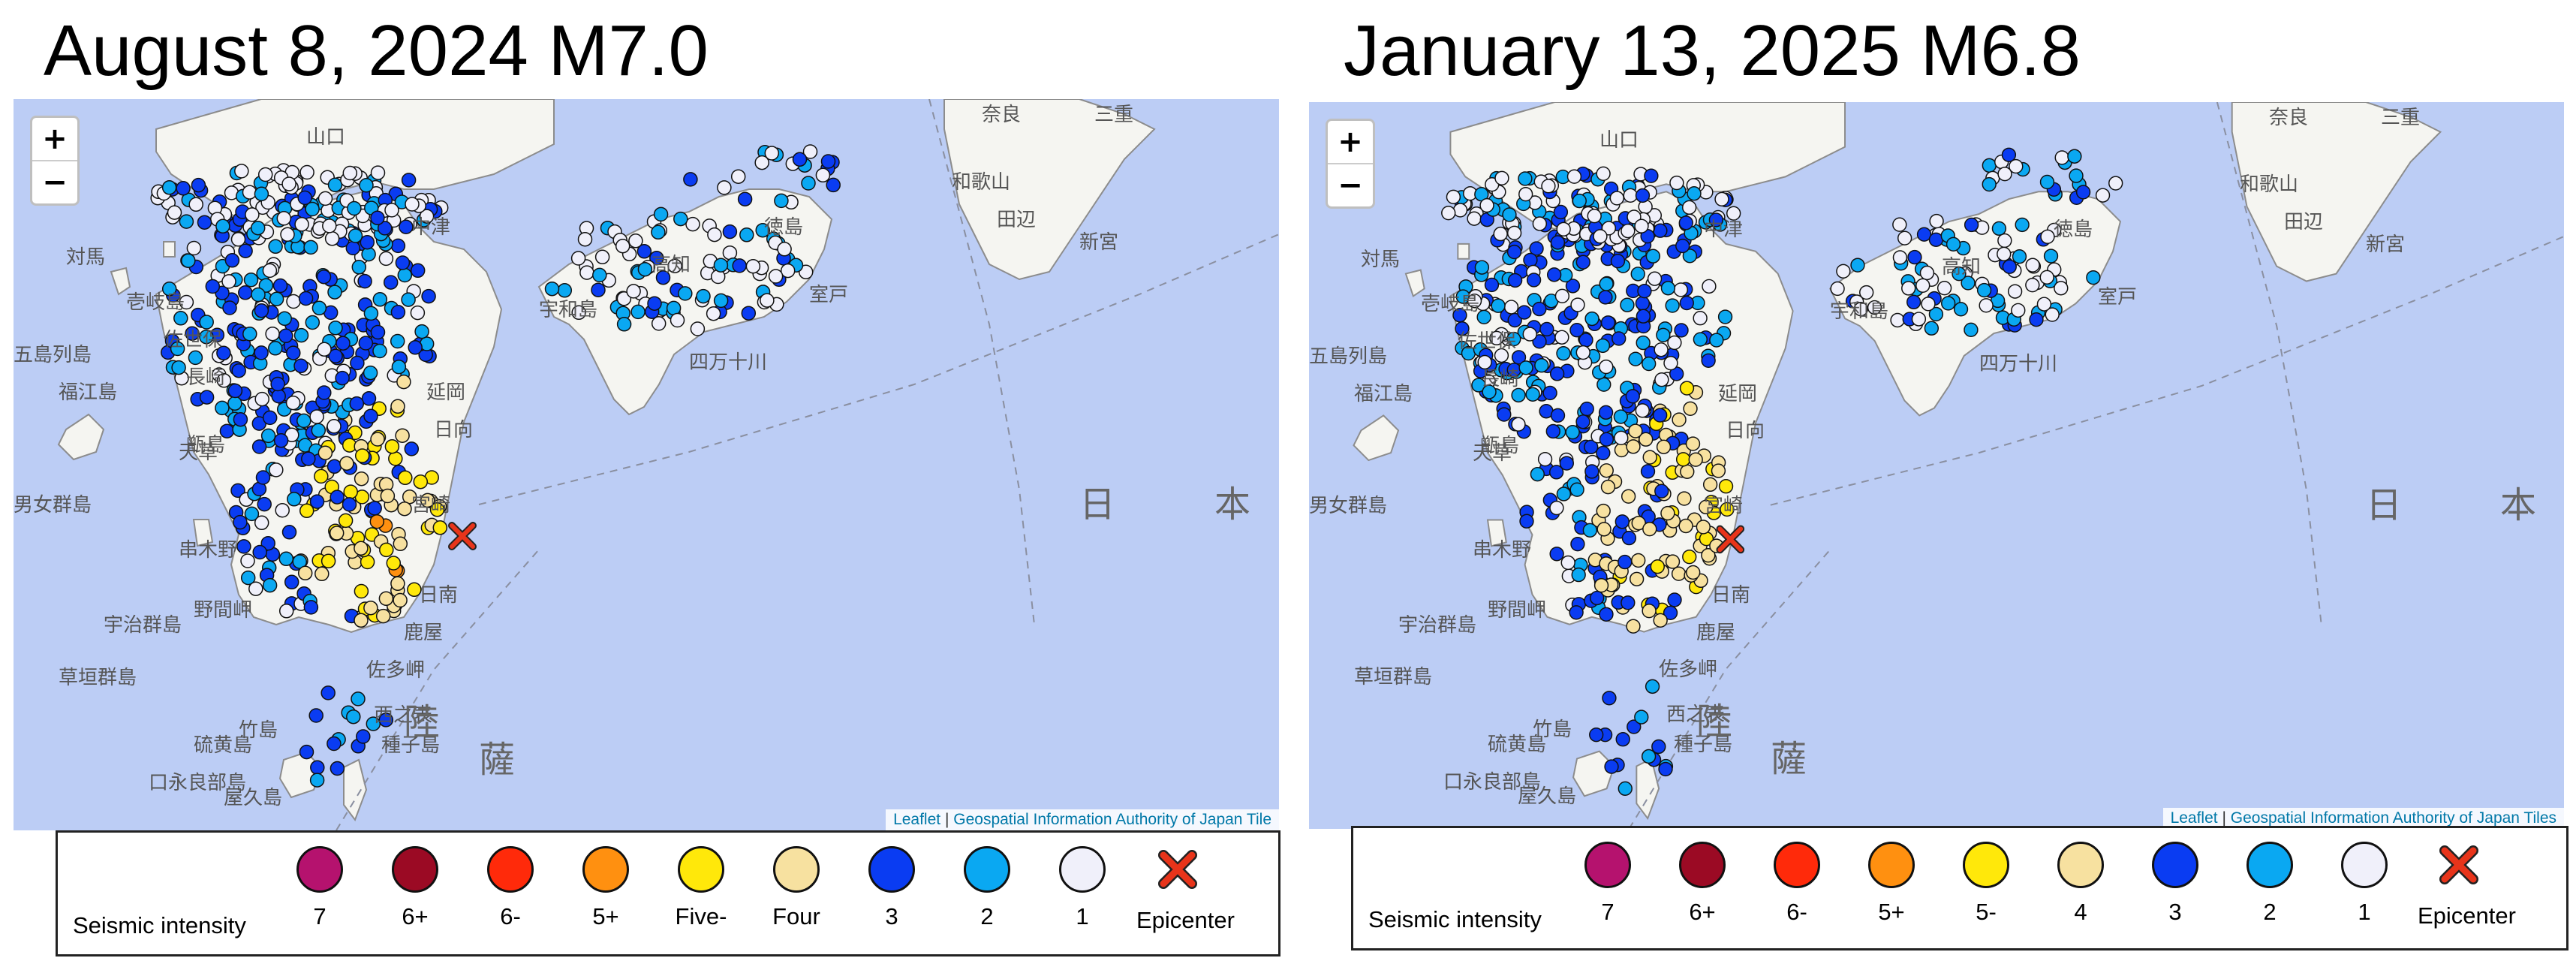  What do you see at coordinates (320, 916) in the screenshot?
I see `legend-label: 7` at bounding box center [320, 916].